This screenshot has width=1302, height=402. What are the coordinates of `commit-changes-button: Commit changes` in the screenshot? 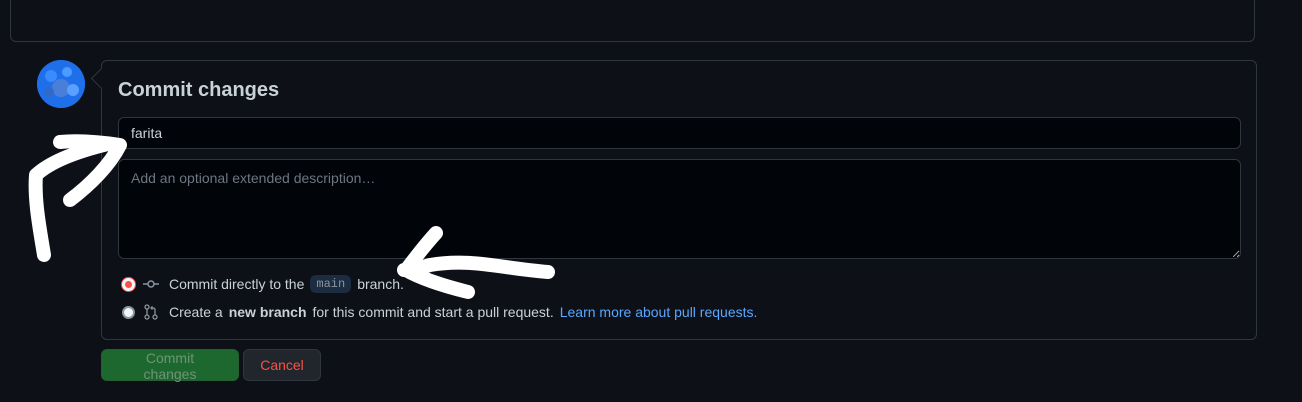 It's located at (170, 365).